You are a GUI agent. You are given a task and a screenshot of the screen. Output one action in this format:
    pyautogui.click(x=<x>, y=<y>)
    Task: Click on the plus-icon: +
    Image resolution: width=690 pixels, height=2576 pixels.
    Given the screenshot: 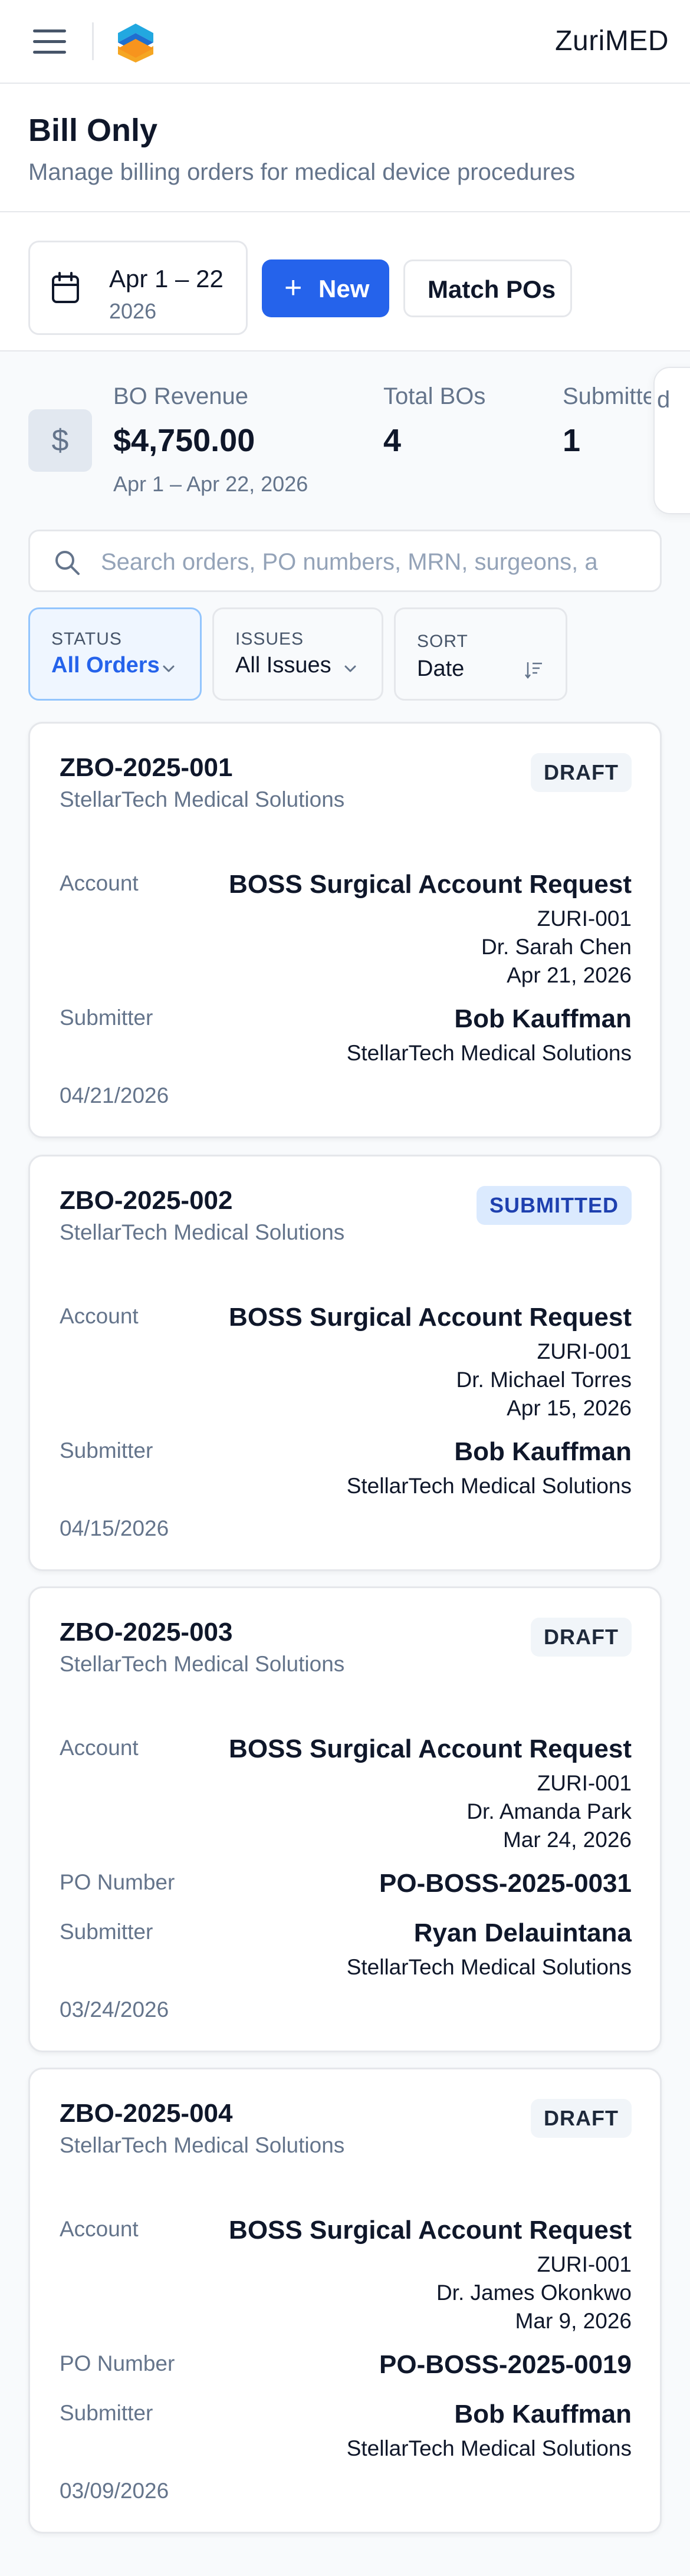 What is the action you would take?
    pyautogui.click(x=293, y=288)
    